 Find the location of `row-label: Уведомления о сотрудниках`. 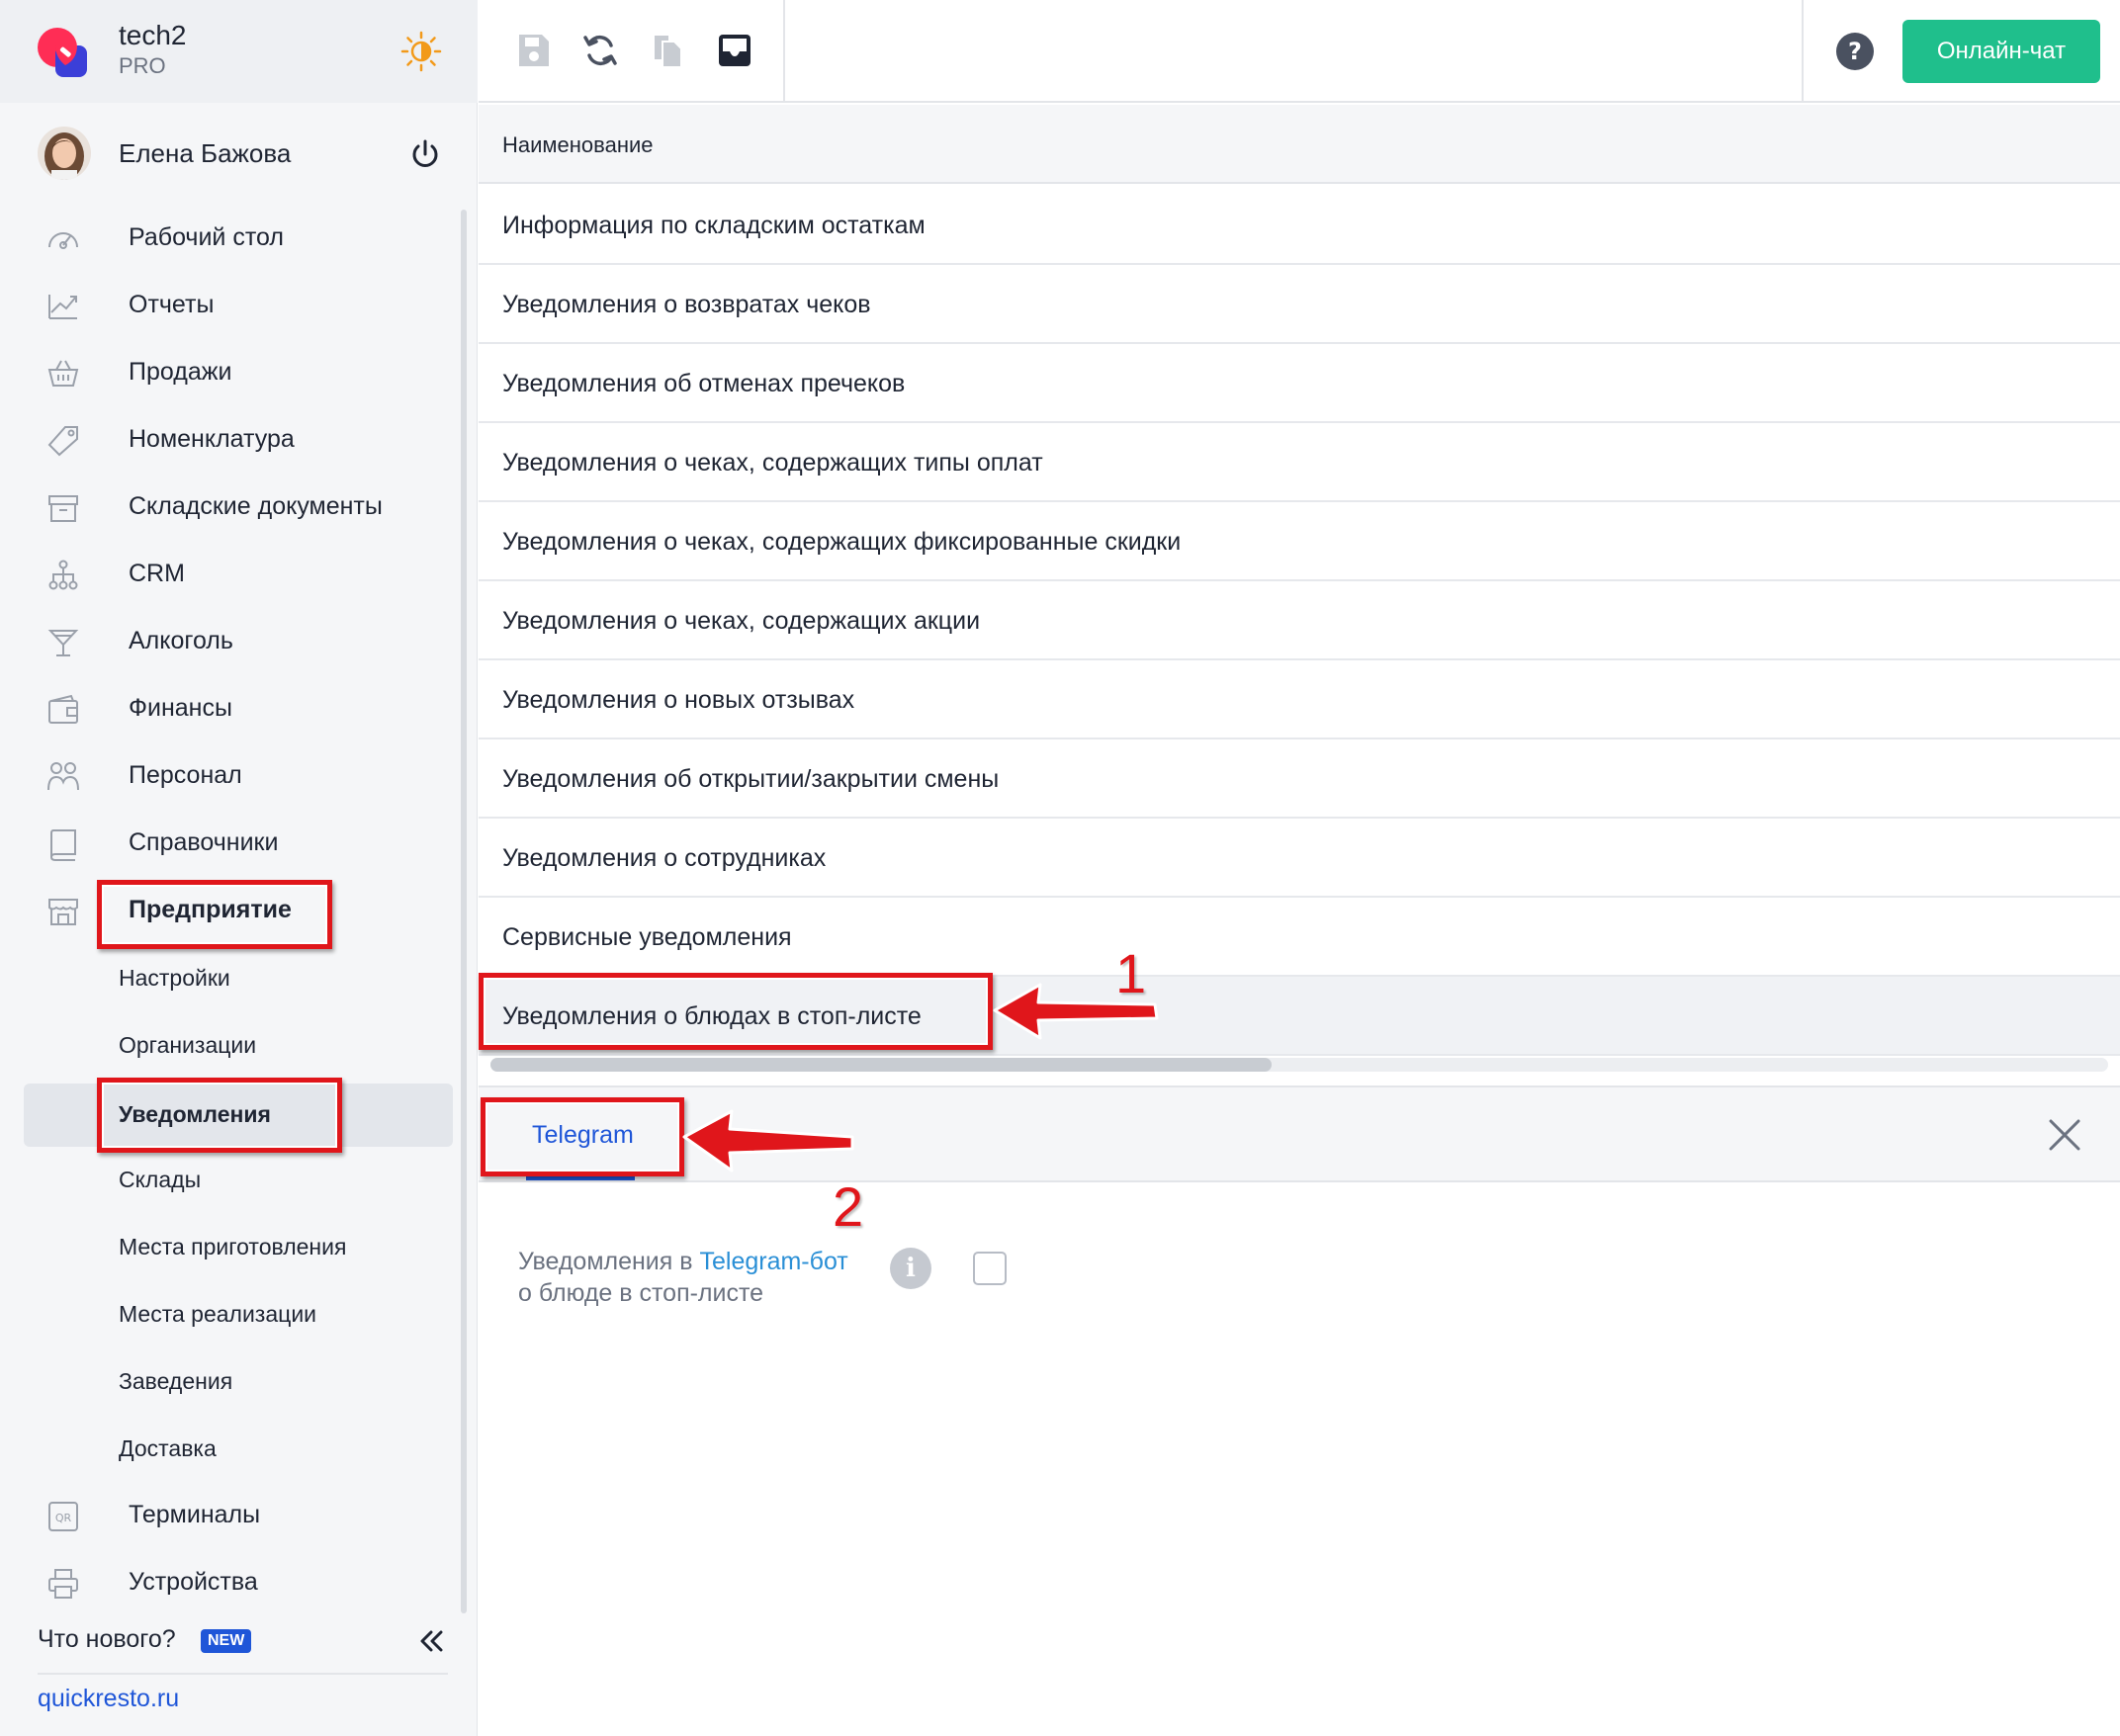

row-label: Уведомления о сотрудниках is located at coordinates (664, 858).